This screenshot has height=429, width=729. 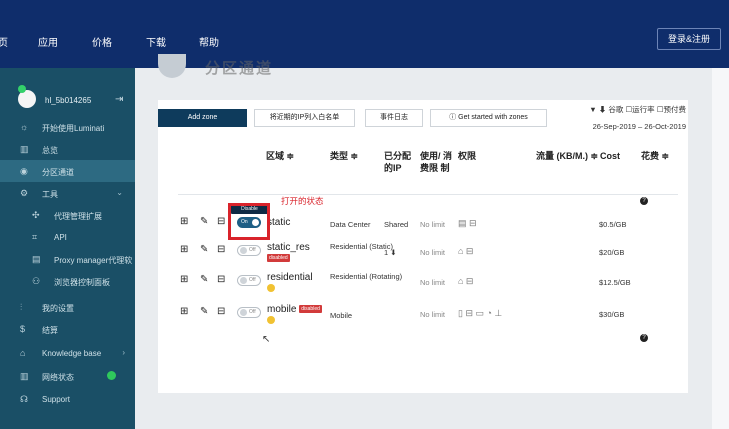 What do you see at coordinates (310, 309) in the screenshot?
I see `disabled-badge: disabled` at bounding box center [310, 309].